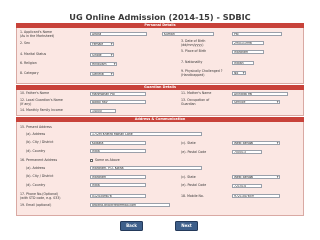  I want to click on birth-place-field: Jhargram, so click(248, 52).